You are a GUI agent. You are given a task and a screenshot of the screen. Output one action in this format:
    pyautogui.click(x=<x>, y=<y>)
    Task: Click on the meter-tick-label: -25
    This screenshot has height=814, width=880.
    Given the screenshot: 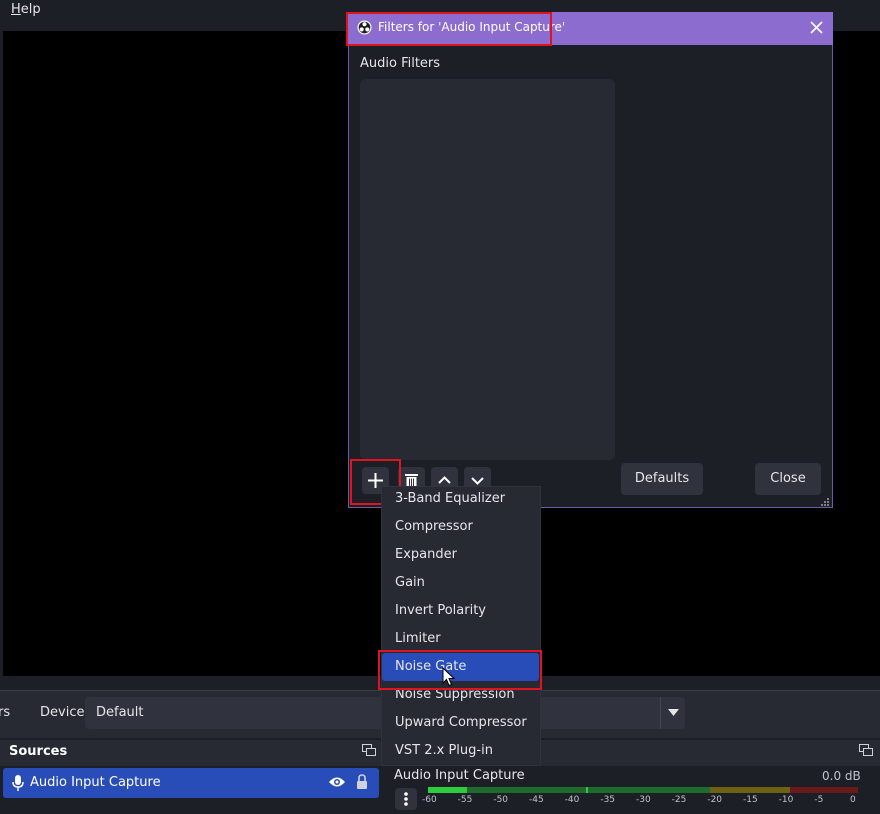 What is the action you would take?
    pyautogui.click(x=679, y=800)
    